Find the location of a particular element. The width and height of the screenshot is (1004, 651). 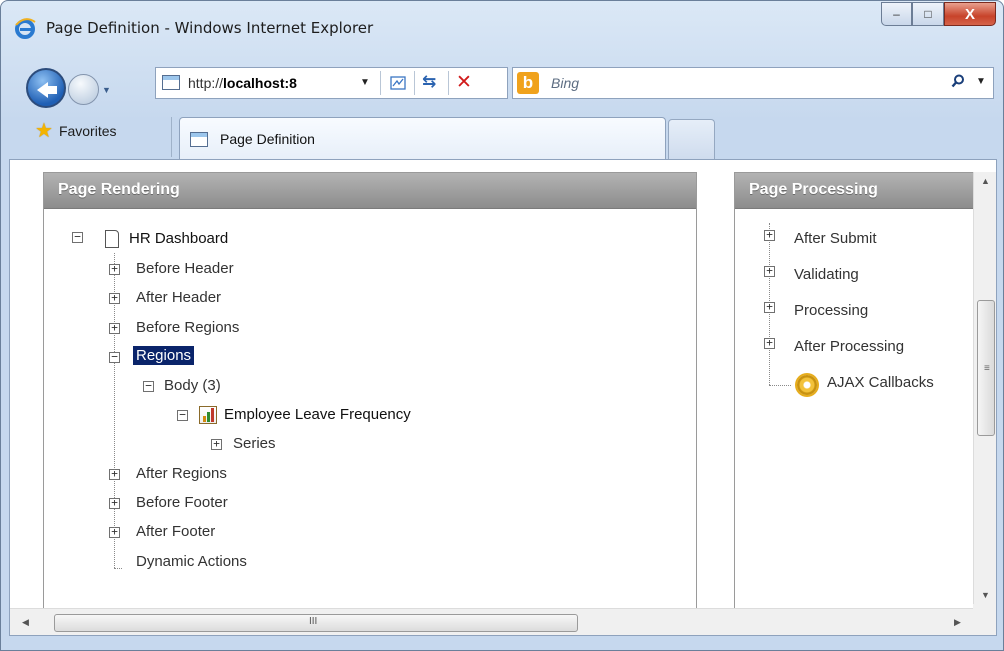

tree-node-body: Body (3) is located at coordinates (192, 385).